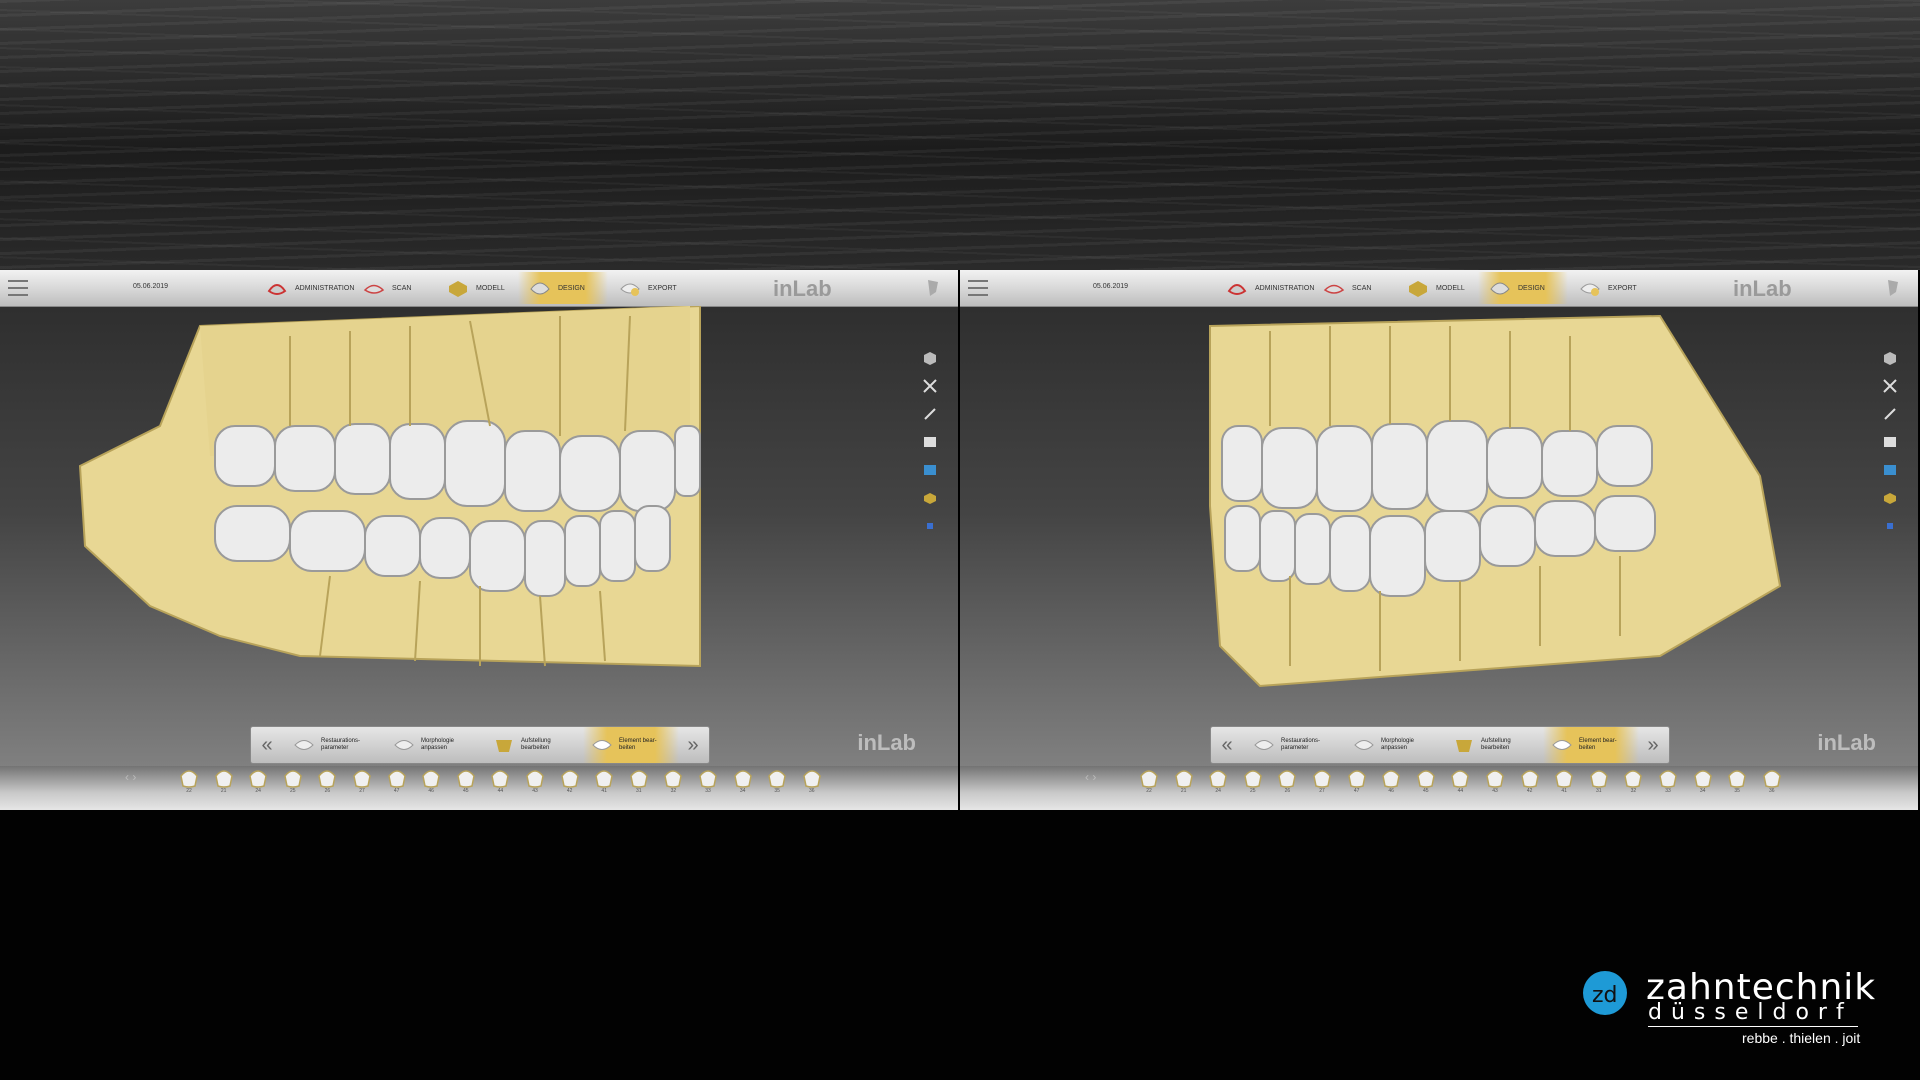 The height and width of the screenshot is (1080, 1920). Describe the element at coordinates (886, 742) in the screenshot. I see `inlab-watermark: inLab` at that location.